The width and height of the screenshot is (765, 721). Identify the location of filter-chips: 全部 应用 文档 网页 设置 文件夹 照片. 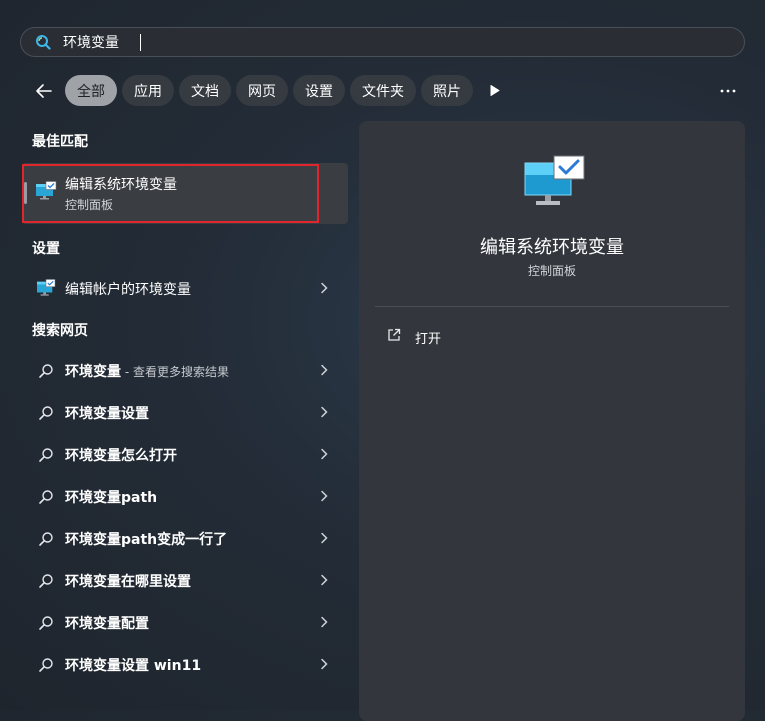
(269, 90).